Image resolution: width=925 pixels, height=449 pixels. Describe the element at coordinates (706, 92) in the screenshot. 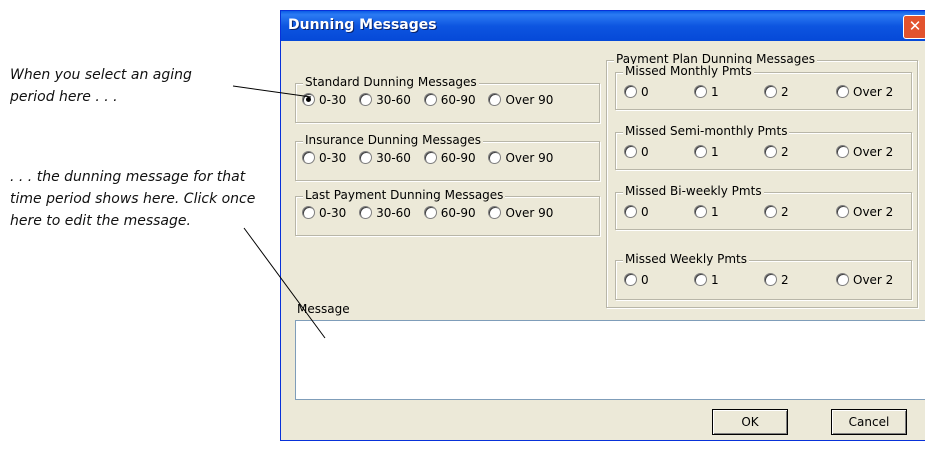

I see `radio-monthly-1: 1` at that location.